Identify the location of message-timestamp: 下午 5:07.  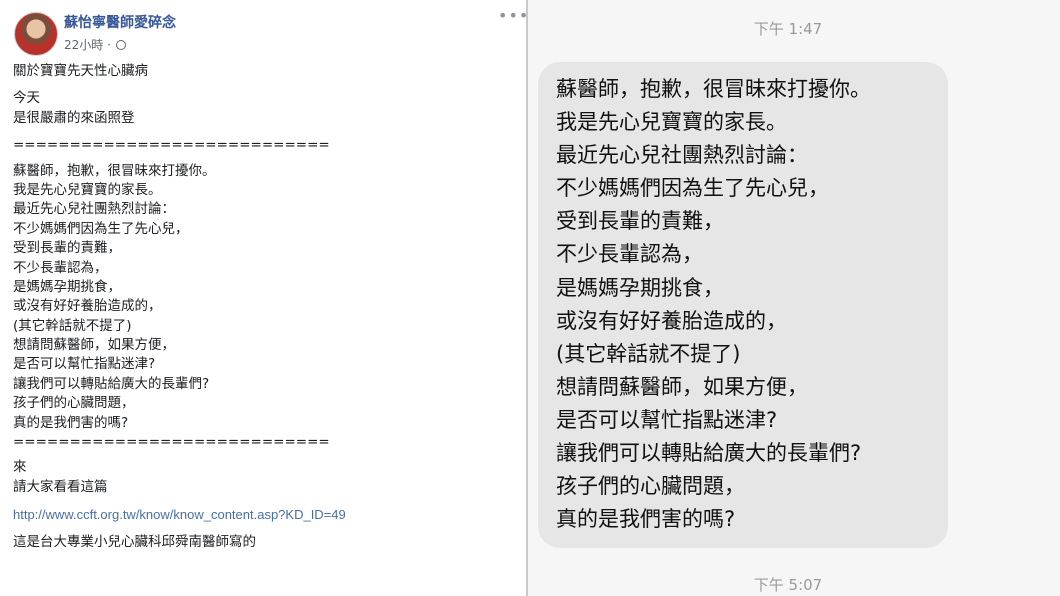
(788, 585).